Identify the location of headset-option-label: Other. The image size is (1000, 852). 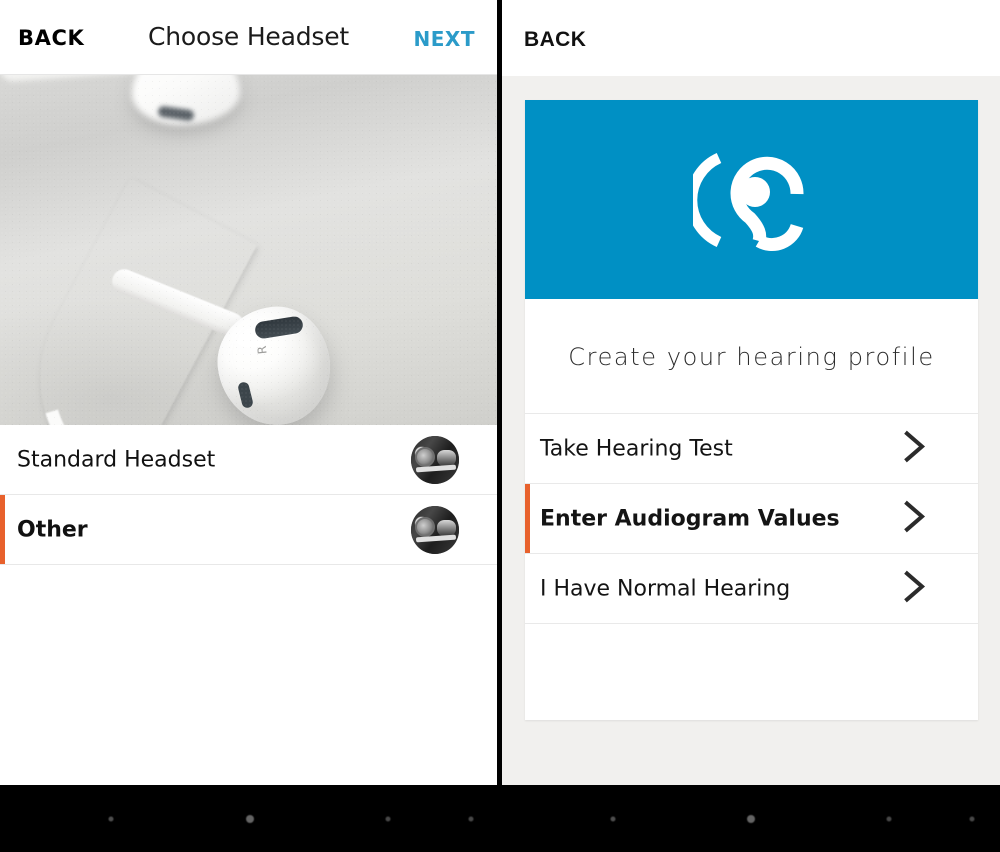
(52, 529).